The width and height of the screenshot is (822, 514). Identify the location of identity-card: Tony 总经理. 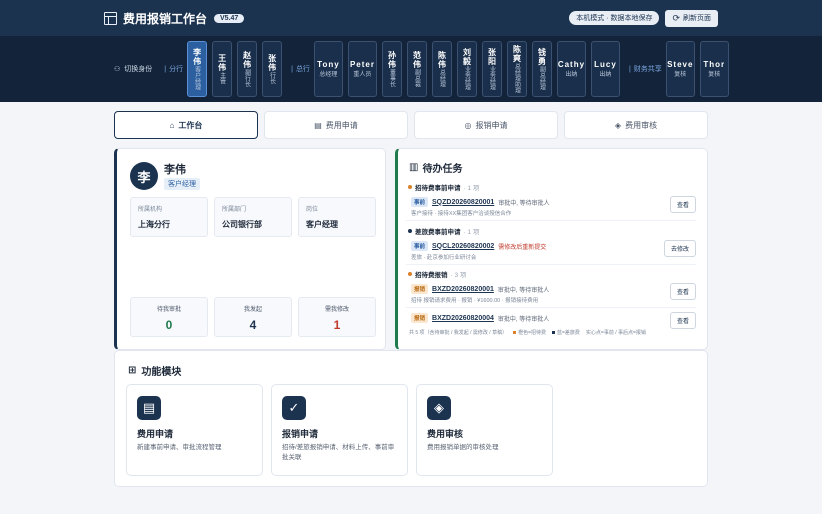
(328, 69).